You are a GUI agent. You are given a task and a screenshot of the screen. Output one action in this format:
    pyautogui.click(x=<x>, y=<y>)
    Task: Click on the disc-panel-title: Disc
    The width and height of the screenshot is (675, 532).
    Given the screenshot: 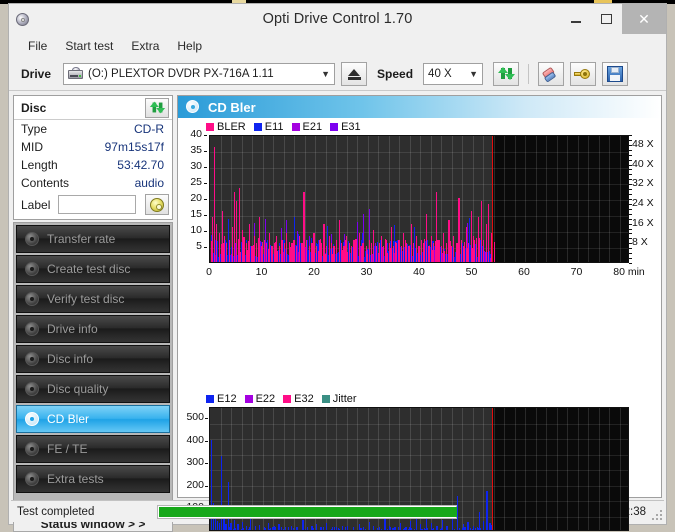 What is the action you would take?
    pyautogui.click(x=34, y=107)
    